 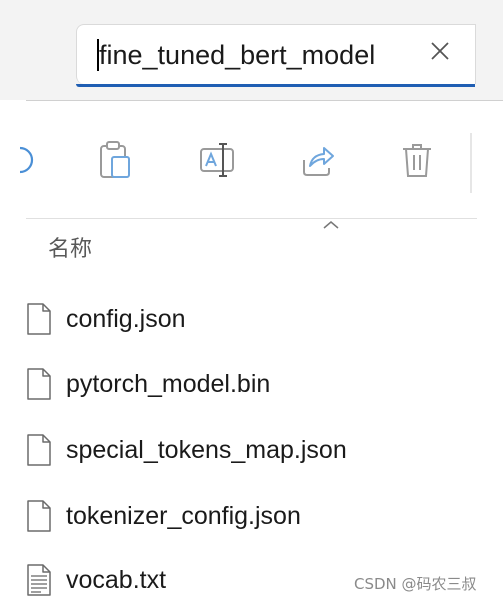 I want to click on toolbar-separator, so click(x=471, y=163).